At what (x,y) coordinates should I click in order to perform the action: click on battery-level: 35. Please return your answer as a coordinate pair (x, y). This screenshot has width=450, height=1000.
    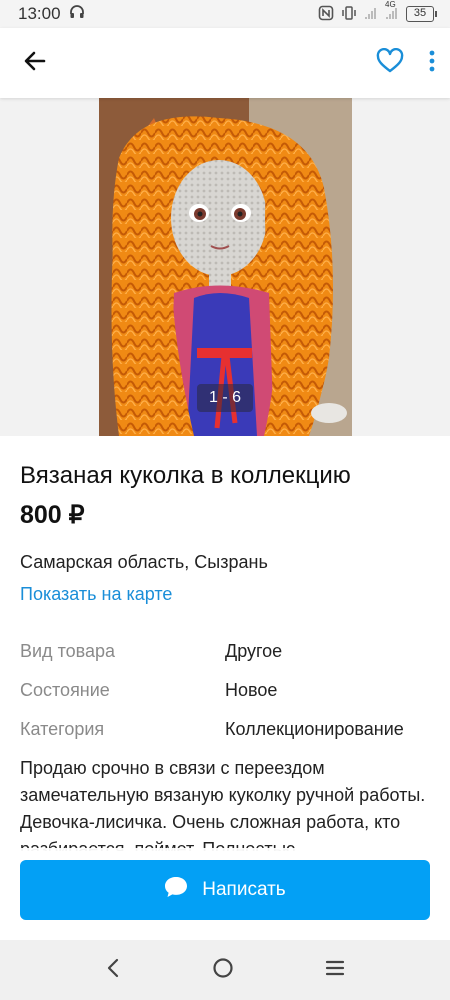
    Looking at the image, I should click on (420, 13).